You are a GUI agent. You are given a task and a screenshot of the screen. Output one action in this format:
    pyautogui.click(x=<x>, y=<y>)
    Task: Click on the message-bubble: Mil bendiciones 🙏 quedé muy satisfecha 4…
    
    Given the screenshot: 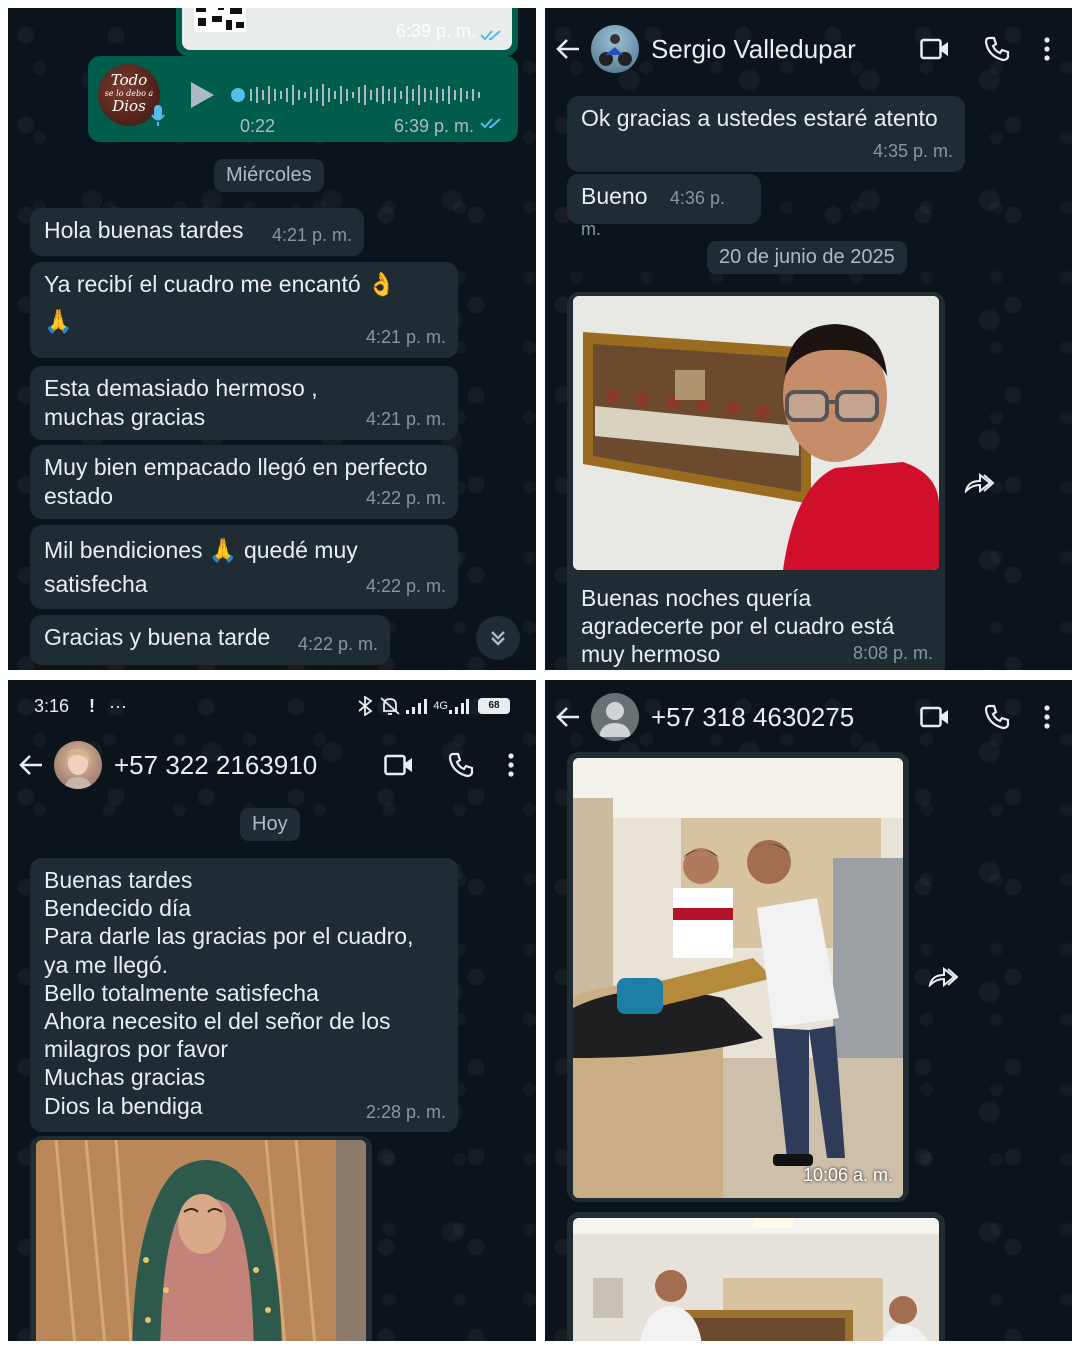 What is the action you would take?
    pyautogui.click(x=244, y=567)
    